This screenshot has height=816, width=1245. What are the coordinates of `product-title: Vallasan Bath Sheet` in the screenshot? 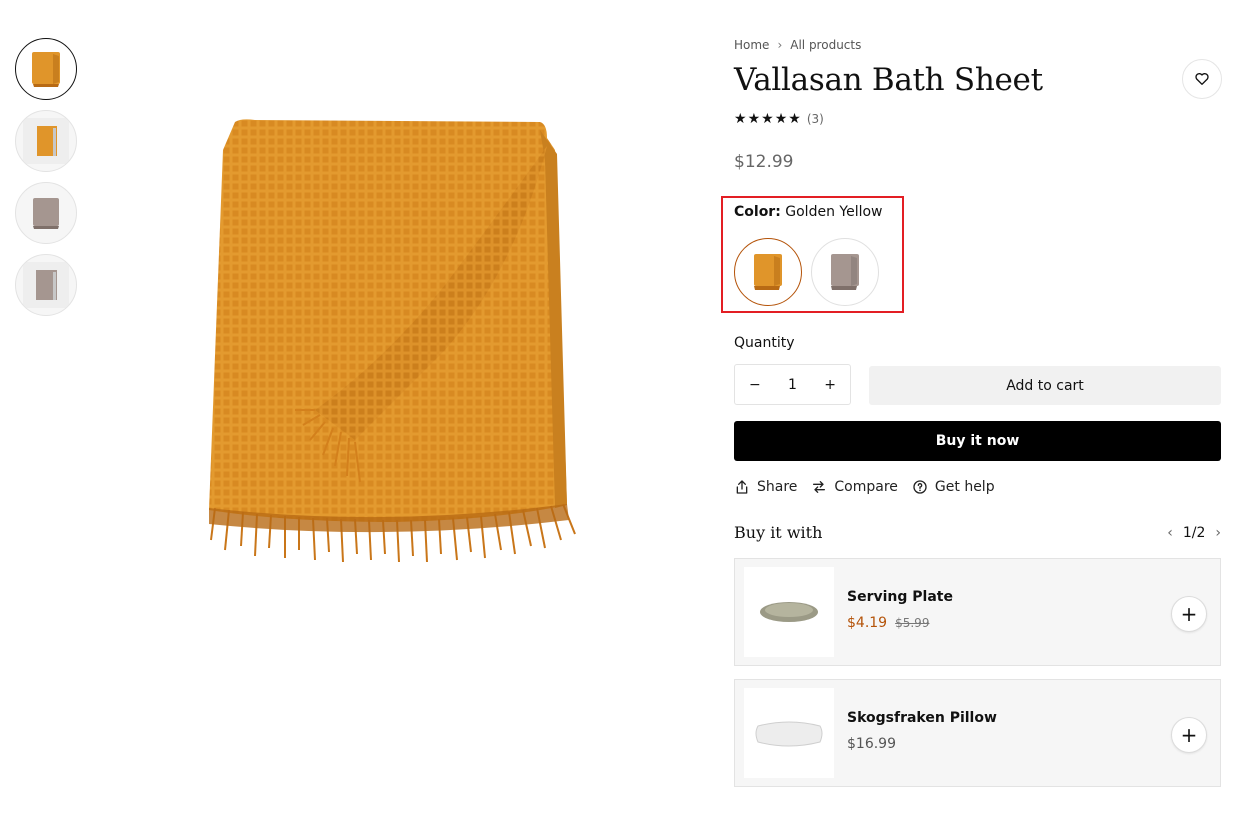 It's located at (888, 80).